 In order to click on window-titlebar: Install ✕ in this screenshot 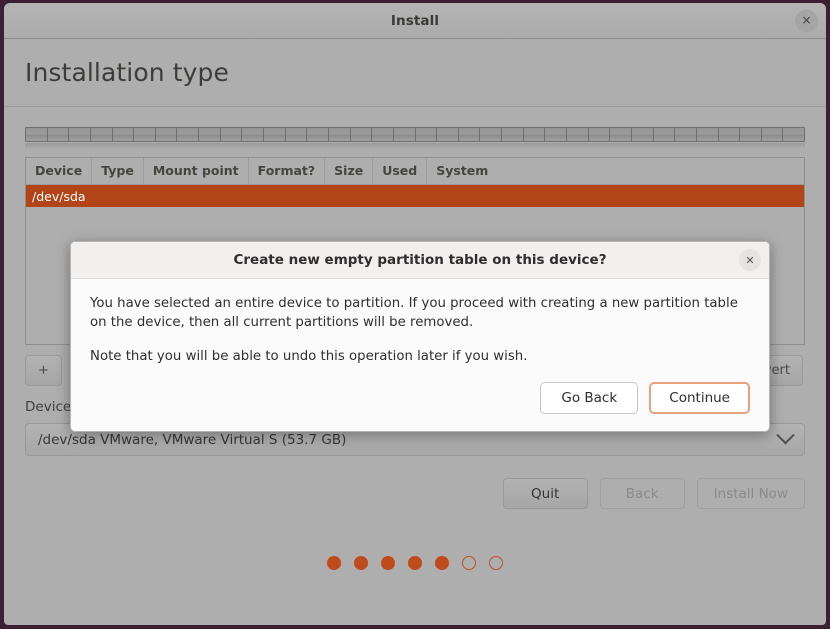, I will do `click(415, 21)`.